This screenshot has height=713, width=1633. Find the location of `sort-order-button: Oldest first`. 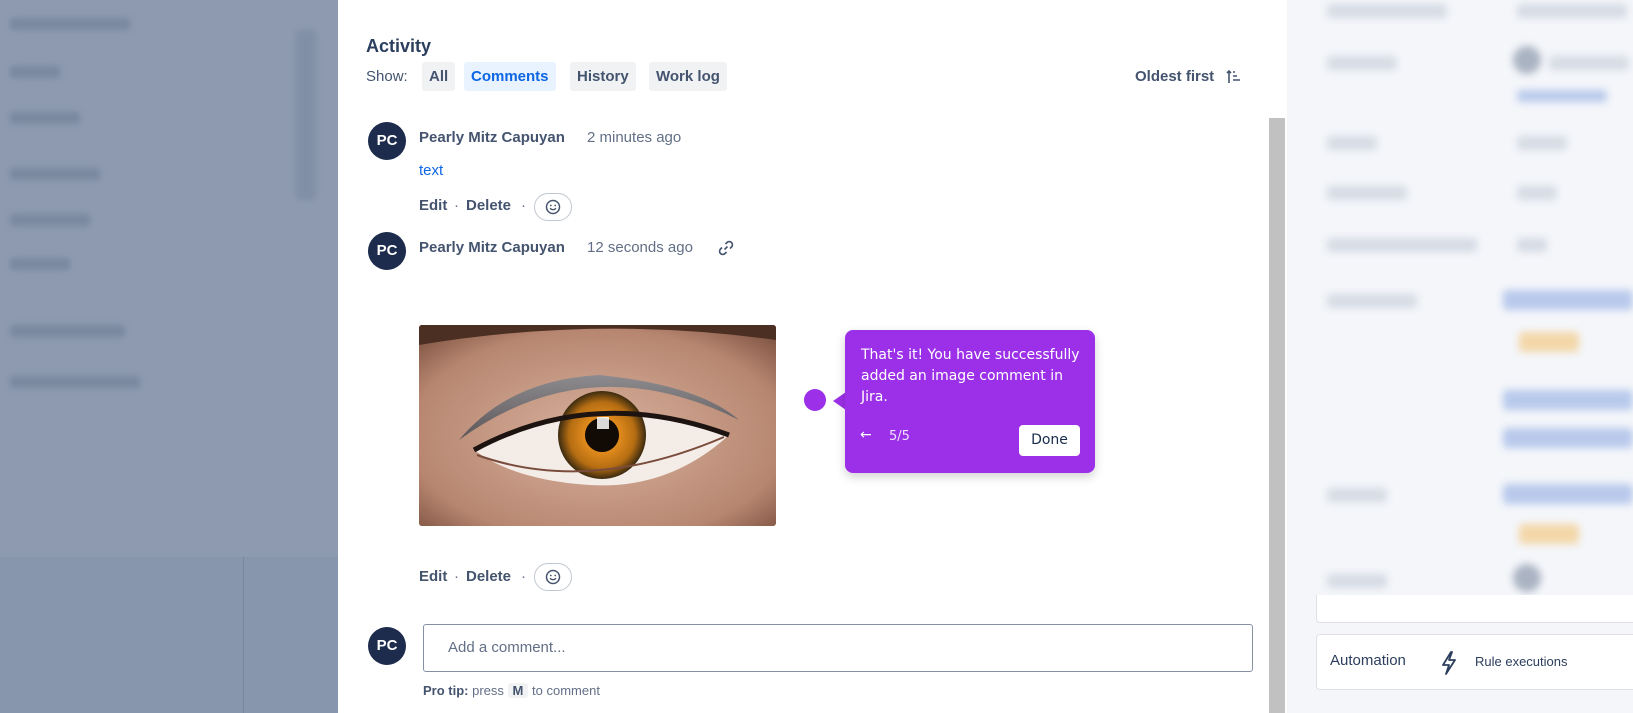

sort-order-button: Oldest first is located at coordinates (1174, 76).